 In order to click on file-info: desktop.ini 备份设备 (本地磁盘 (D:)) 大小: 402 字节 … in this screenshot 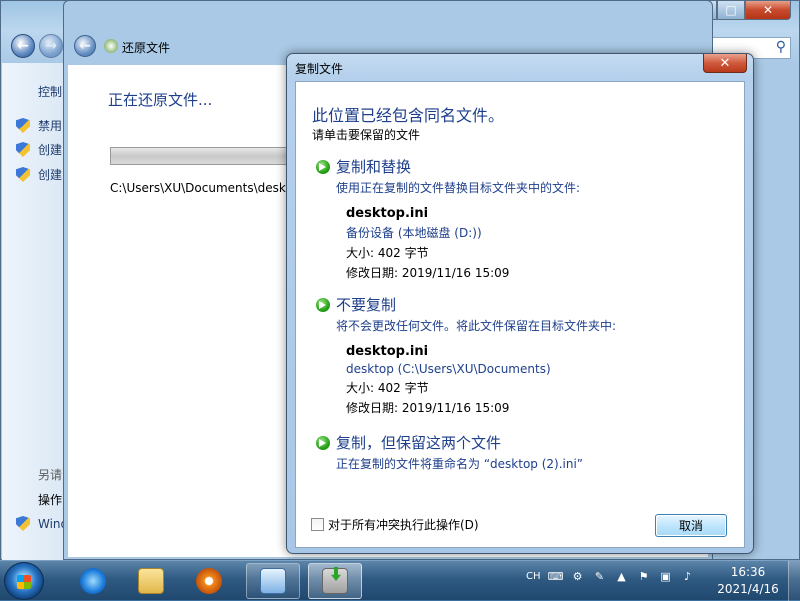, I will do `click(541, 243)`.